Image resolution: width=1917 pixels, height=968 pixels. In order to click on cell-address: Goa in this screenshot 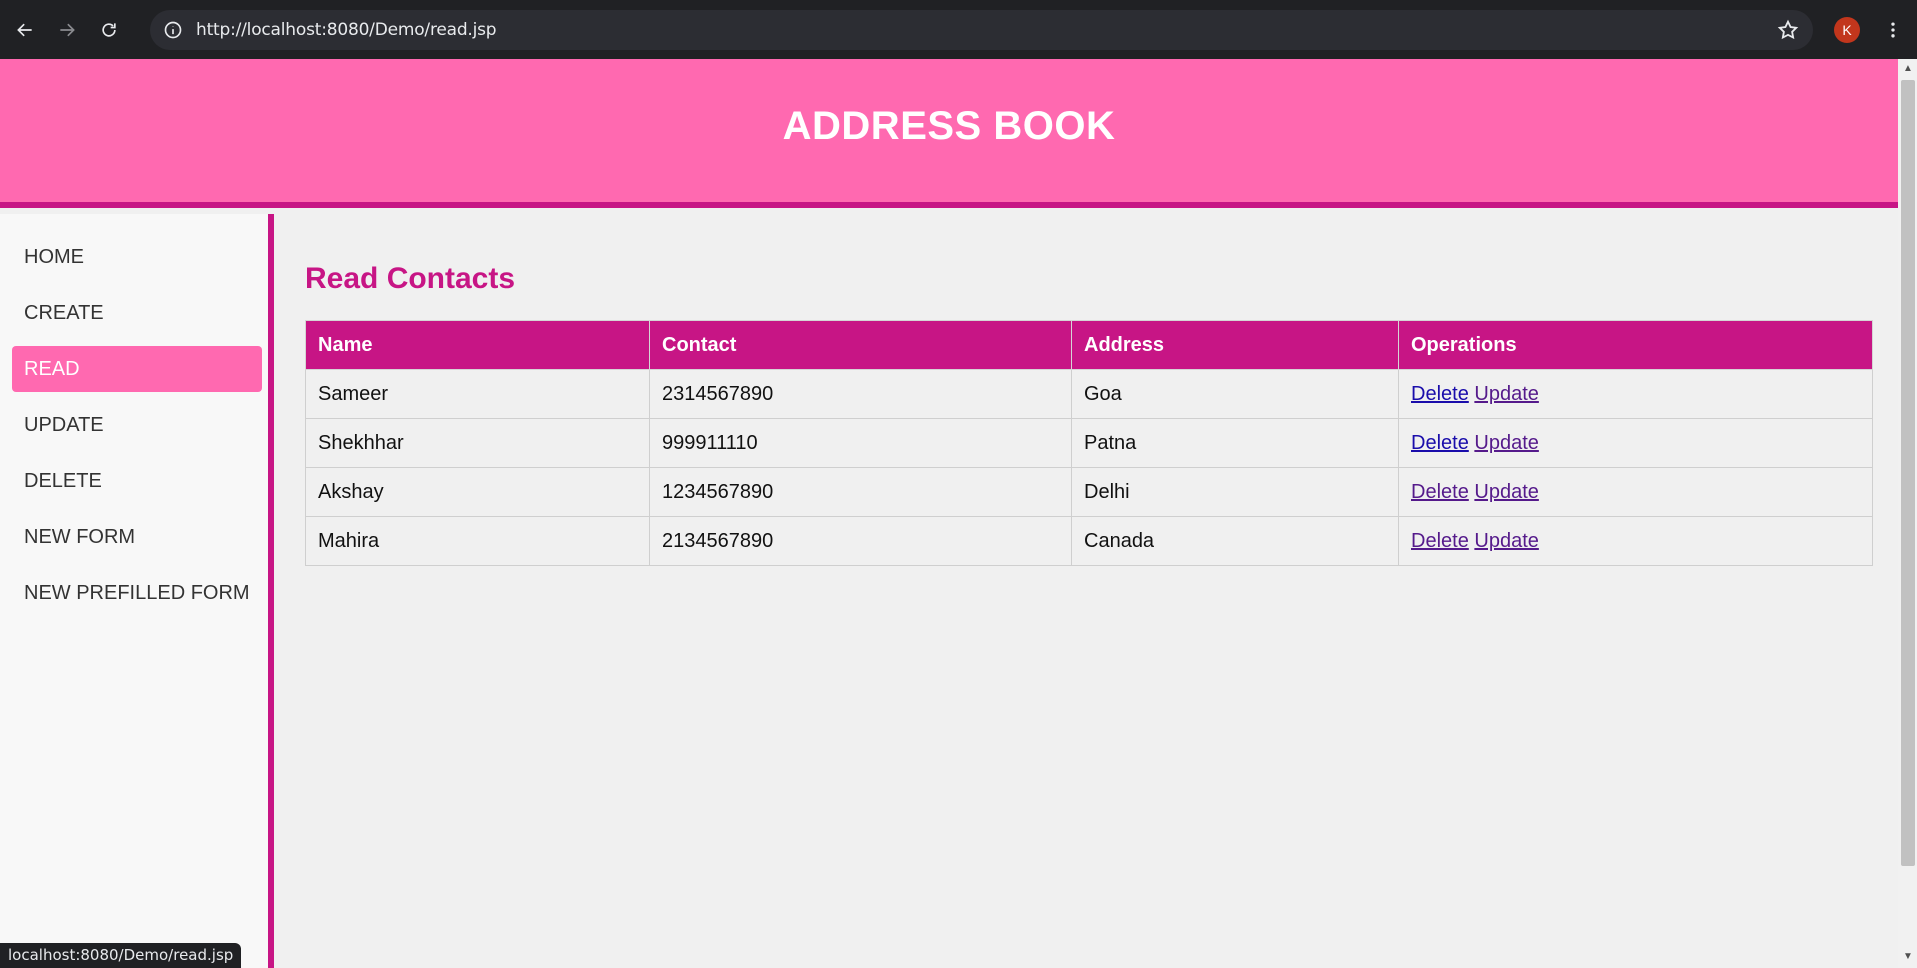, I will do `click(1235, 394)`.